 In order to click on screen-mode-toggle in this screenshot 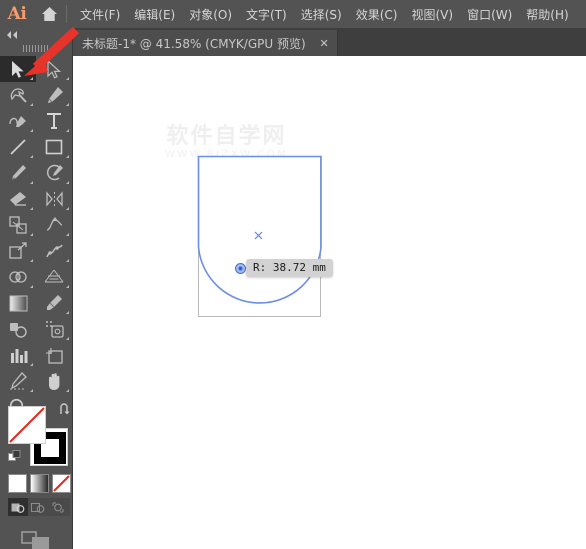, I will do `click(36, 539)`.